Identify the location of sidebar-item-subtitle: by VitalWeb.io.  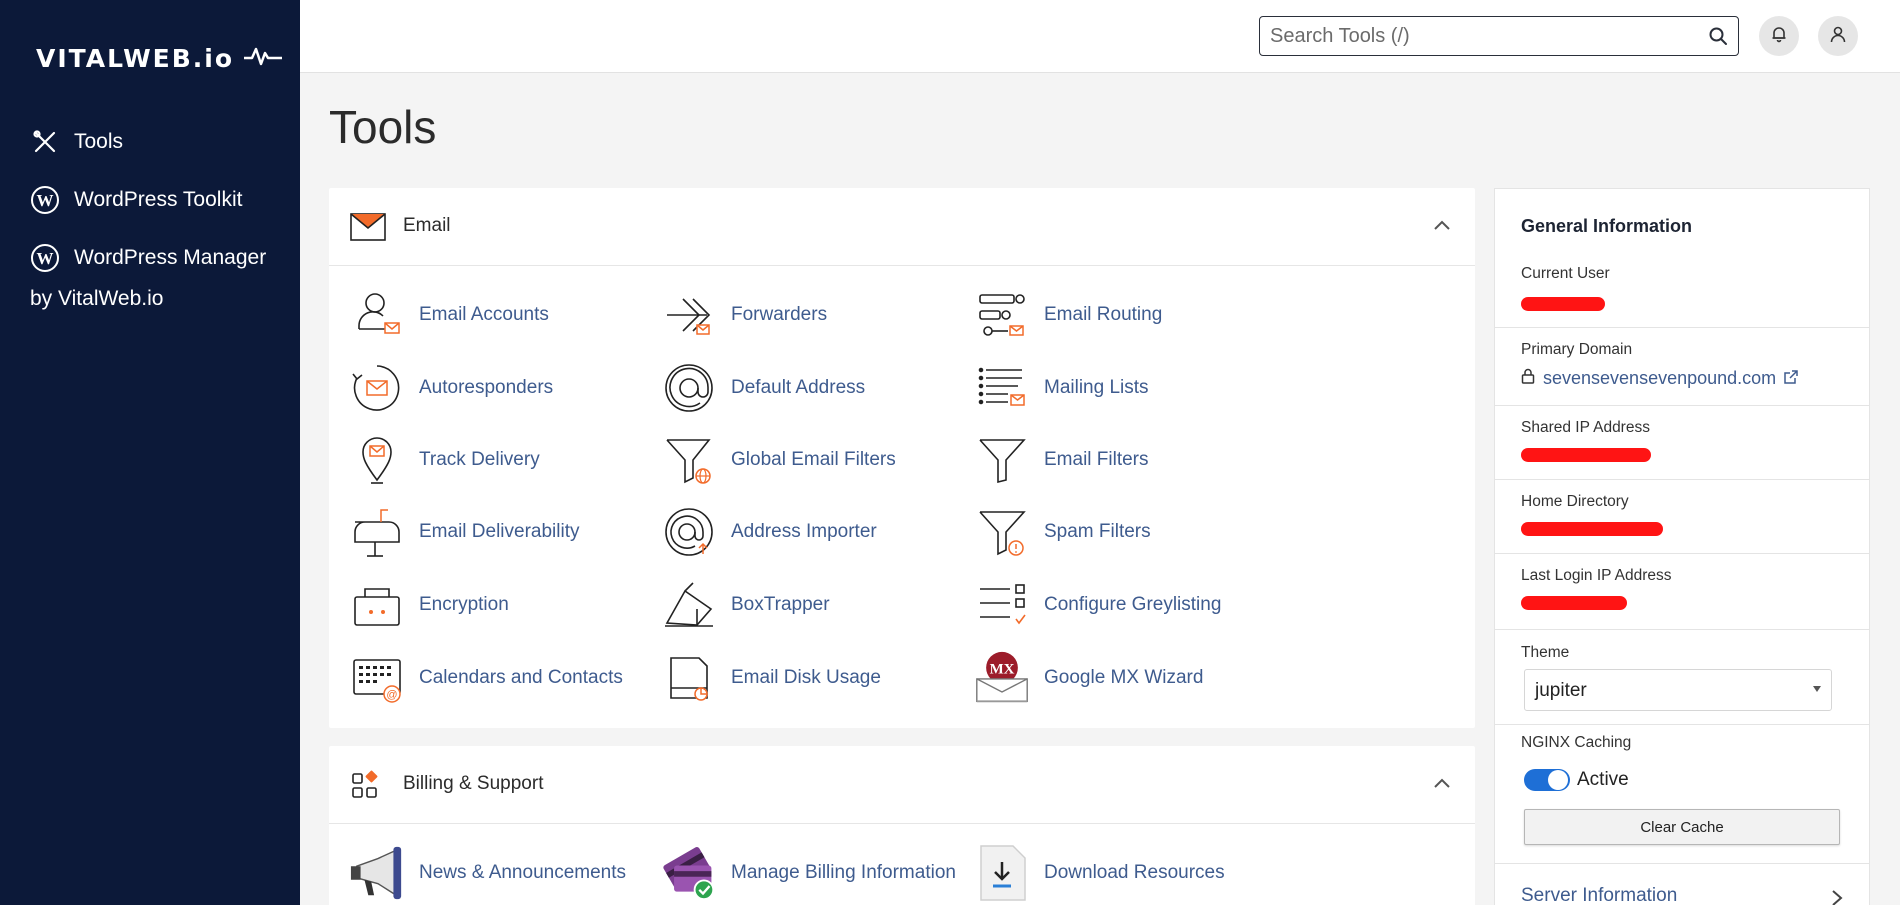
(96, 299).